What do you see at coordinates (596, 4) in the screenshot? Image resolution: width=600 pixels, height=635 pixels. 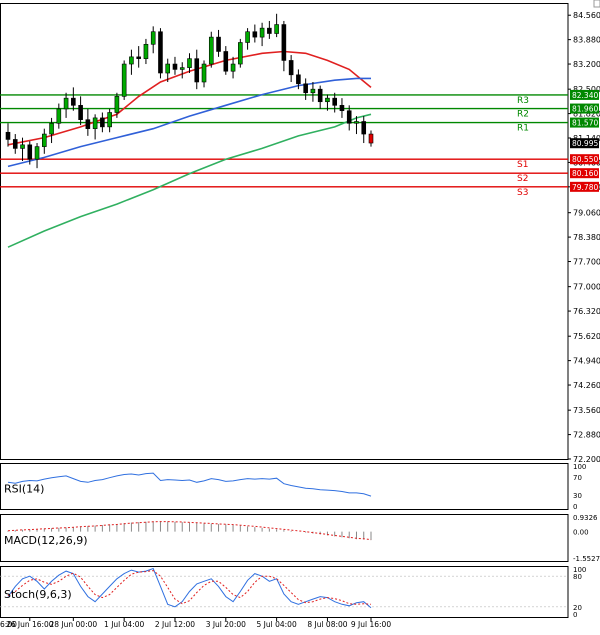 I see `corner-box` at bounding box center [596, 4].